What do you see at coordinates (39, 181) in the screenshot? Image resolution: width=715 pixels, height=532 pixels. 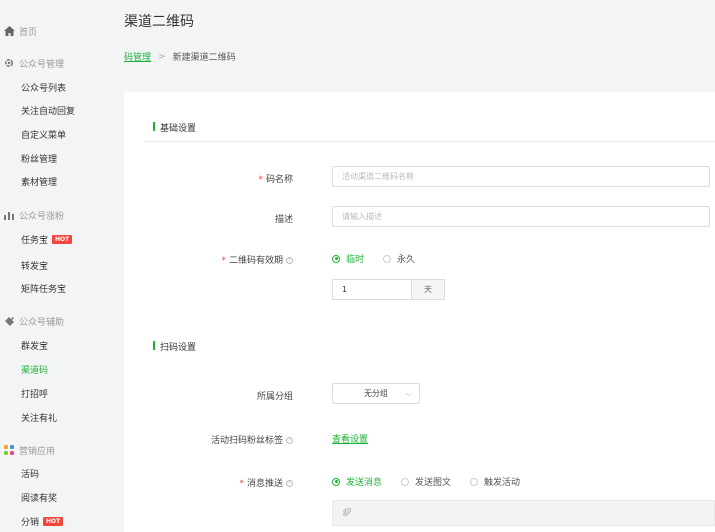 I see `sidebar-item-materials: 素材管理` at bounding box center [39, 181].